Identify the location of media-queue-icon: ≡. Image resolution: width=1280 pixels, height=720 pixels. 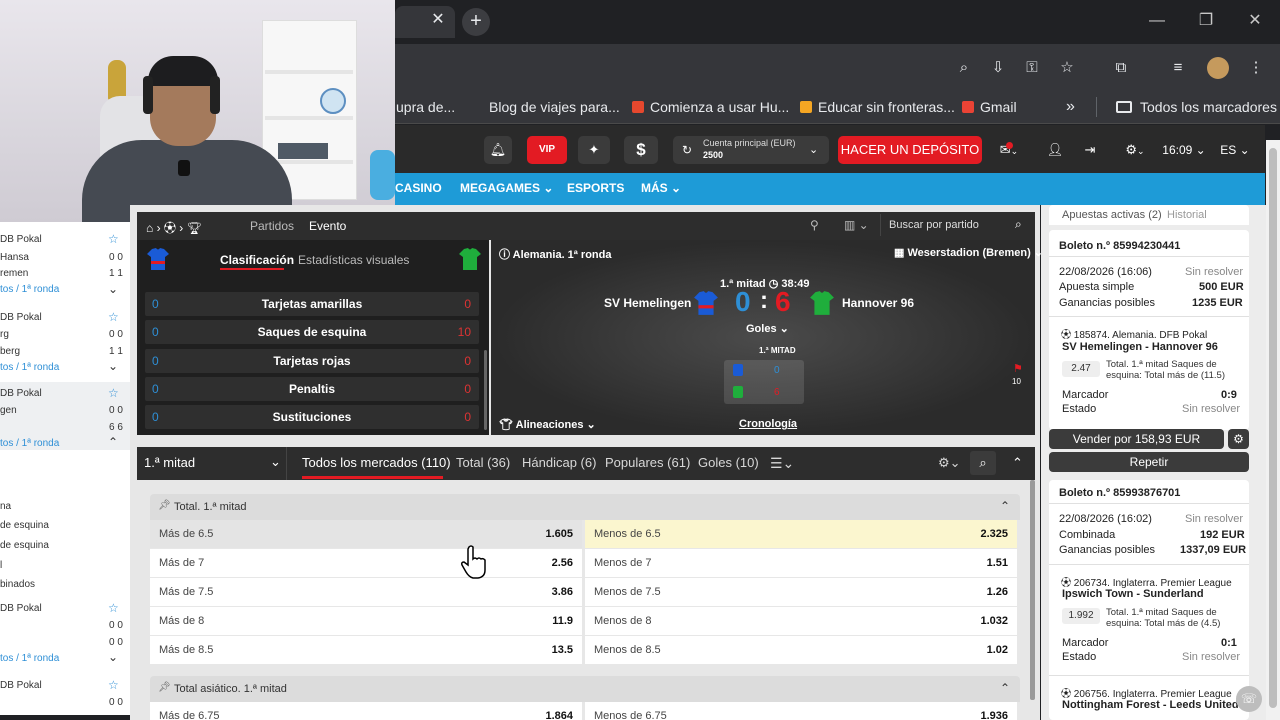
(1178, 68).